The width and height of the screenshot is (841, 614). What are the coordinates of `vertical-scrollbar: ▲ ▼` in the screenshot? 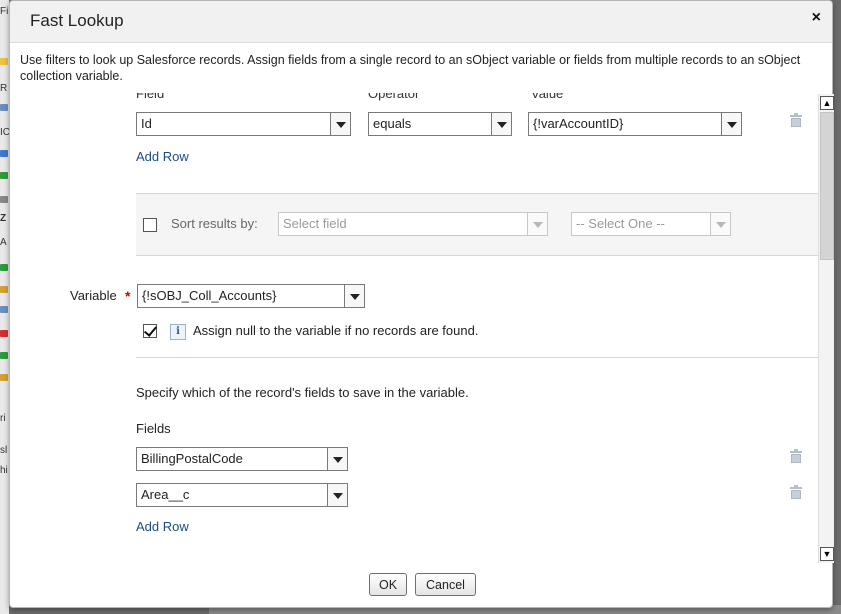 It's located at (826, 328).